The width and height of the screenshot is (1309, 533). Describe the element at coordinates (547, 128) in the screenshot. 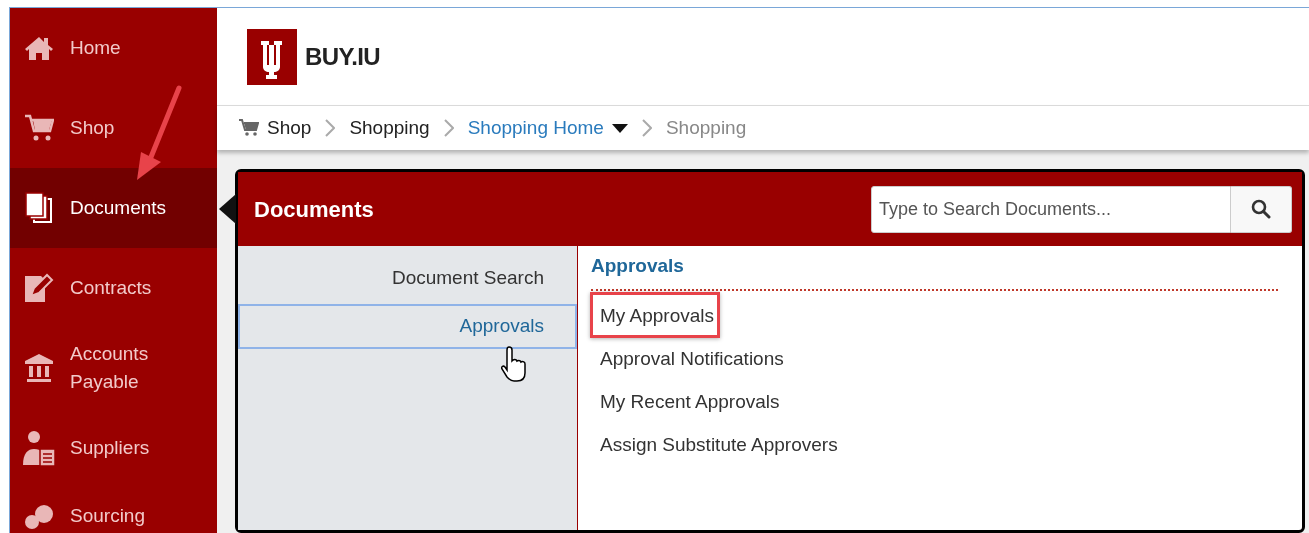

I see `breadcrumb-link: Shopping Home` at that location.